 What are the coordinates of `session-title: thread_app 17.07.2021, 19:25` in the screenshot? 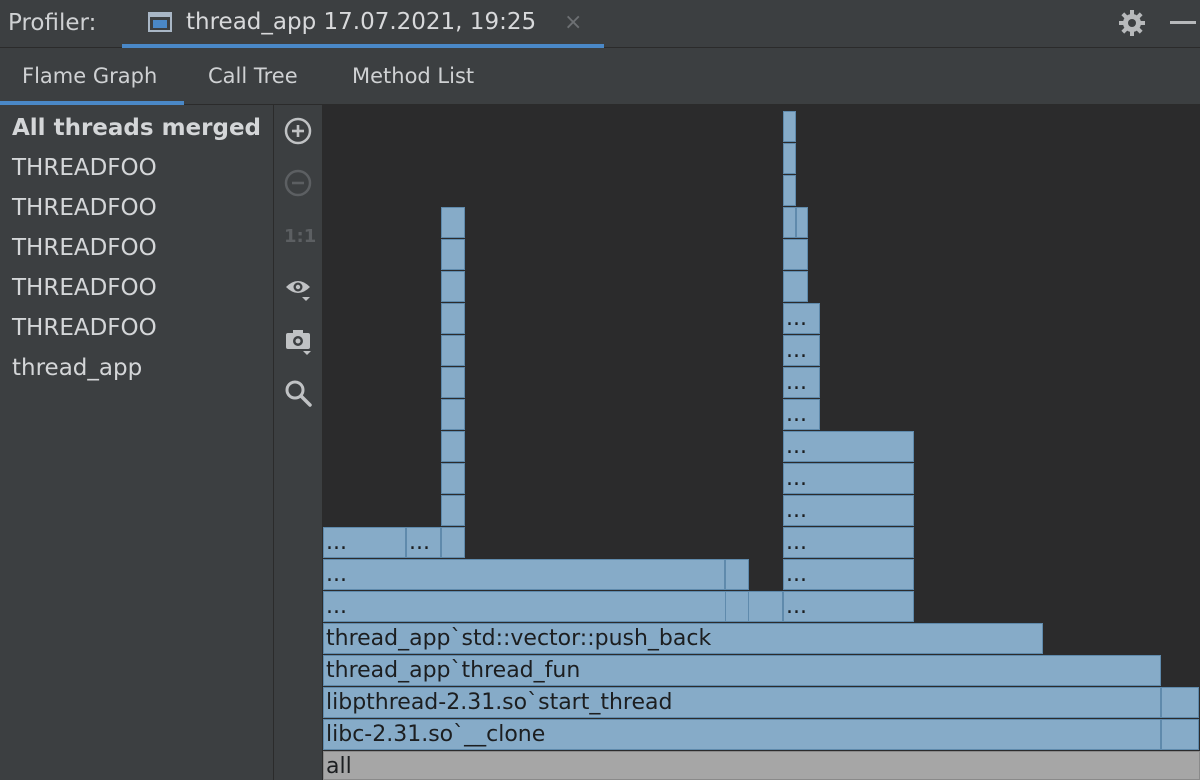 It's located at (361, 22).